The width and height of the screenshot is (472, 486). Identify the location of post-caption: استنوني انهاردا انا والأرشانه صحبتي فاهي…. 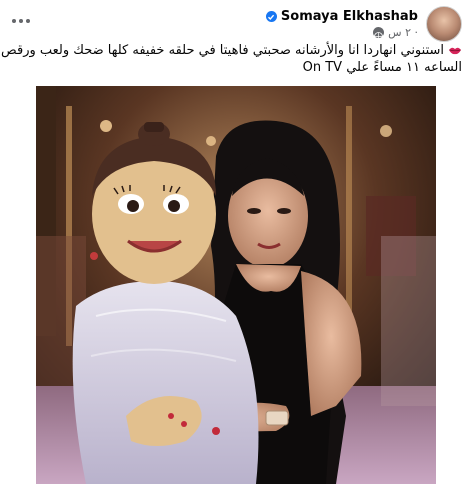
(231, 59).